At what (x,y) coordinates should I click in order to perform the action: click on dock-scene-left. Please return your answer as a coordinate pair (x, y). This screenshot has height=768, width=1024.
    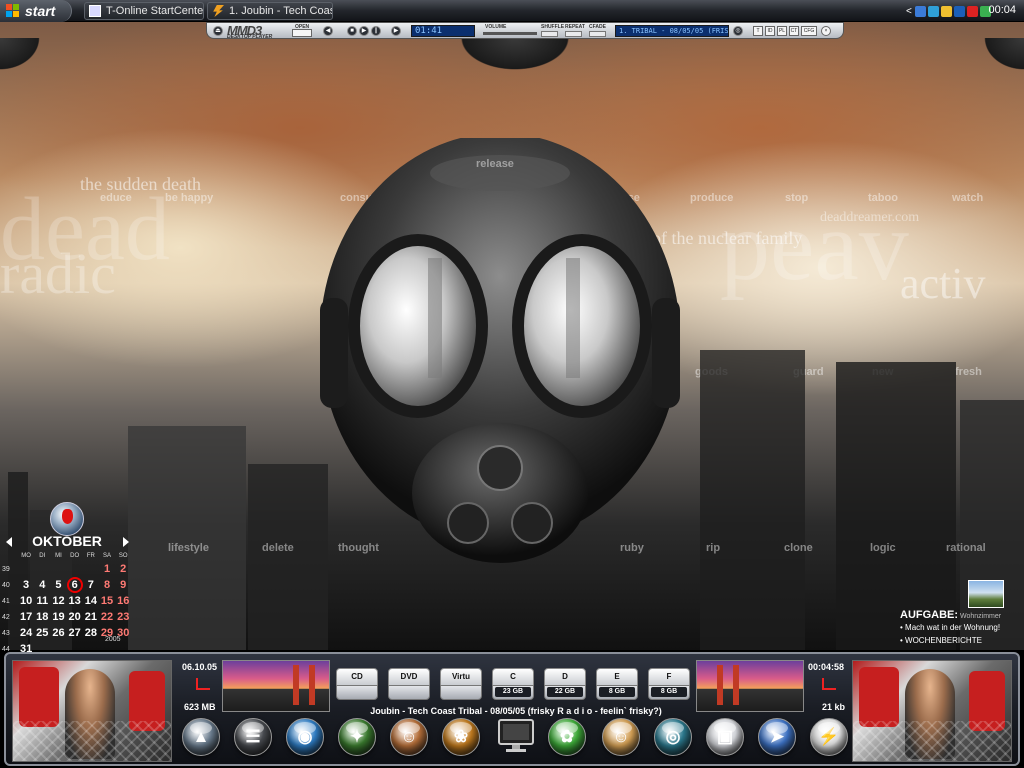
    Looking at the image, I should click on (276, 686).